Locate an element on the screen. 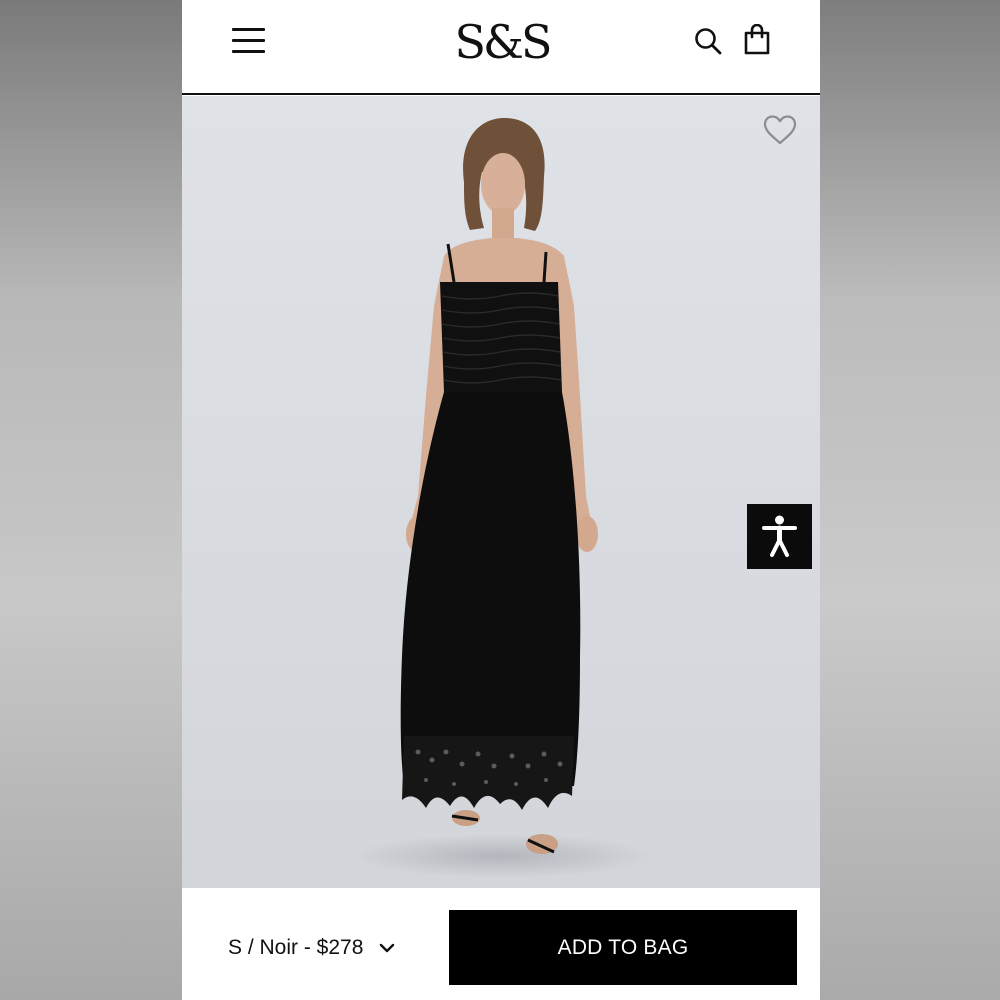  hamburger-menu-icon is located at coordinates (249, 40).